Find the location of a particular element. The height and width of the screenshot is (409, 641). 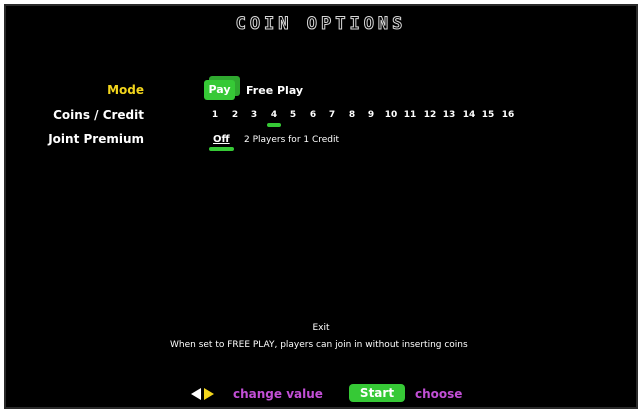

coins-credit-option-9: 9 is located at coordinates (371, 115).